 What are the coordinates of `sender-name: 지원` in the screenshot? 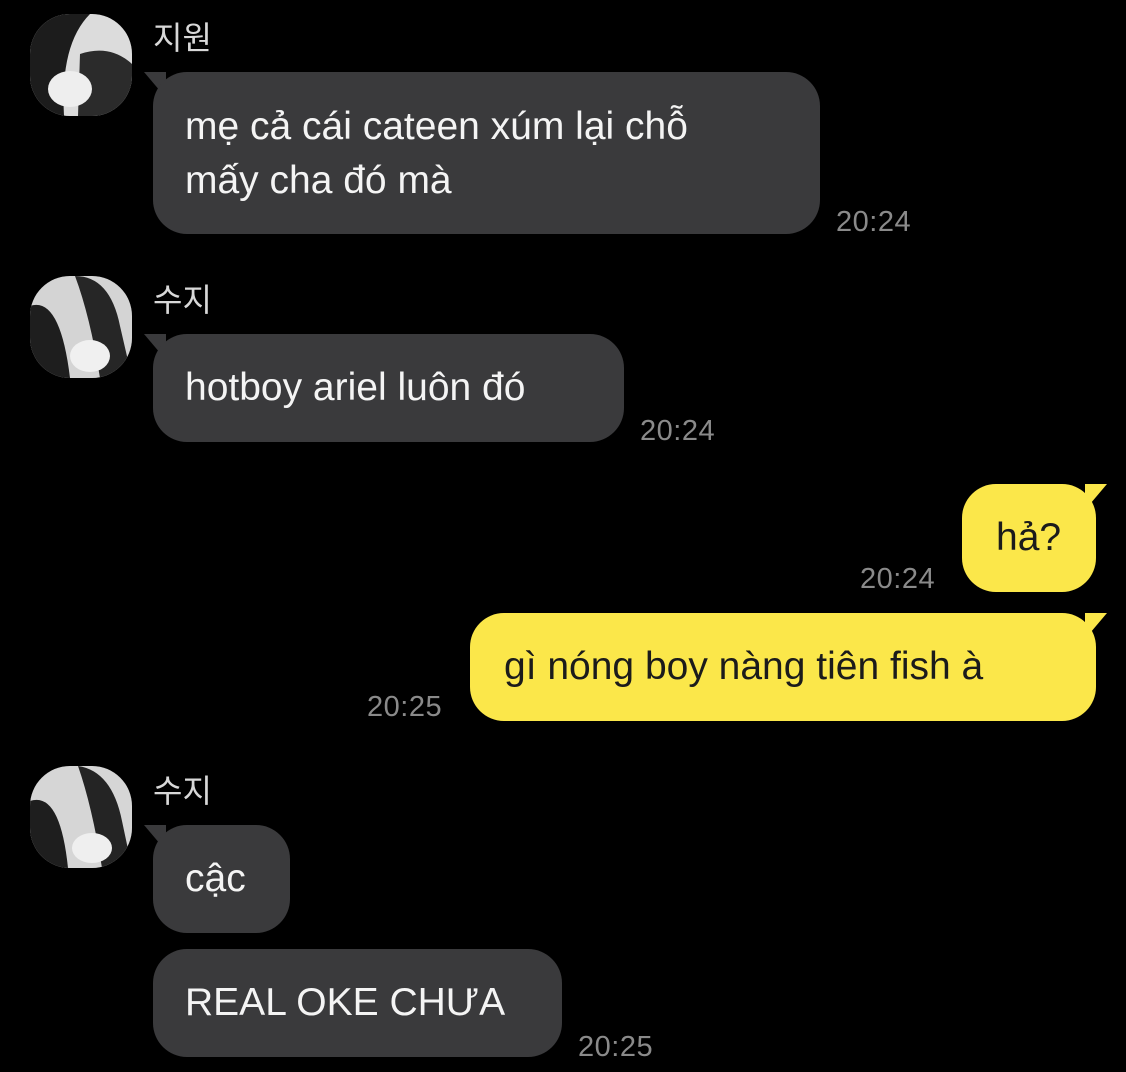 It's located at (182, 38).